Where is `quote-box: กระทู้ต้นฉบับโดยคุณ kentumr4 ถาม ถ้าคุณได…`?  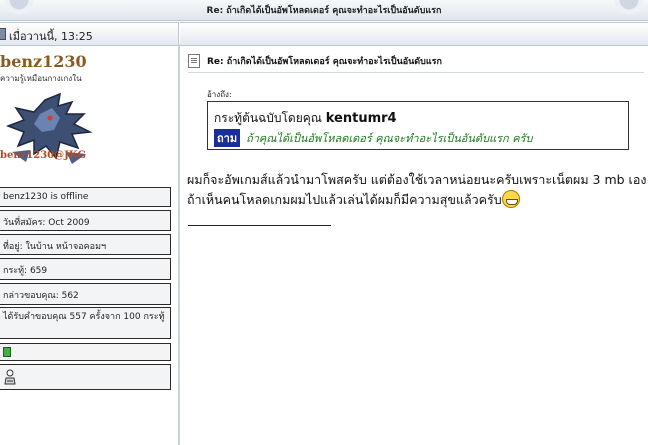
quote-box: กระทู้ต้นฉบับโดยคุณ kentumr4 ถาม ถ้าคุณได… is located at coordinates (418, 125).